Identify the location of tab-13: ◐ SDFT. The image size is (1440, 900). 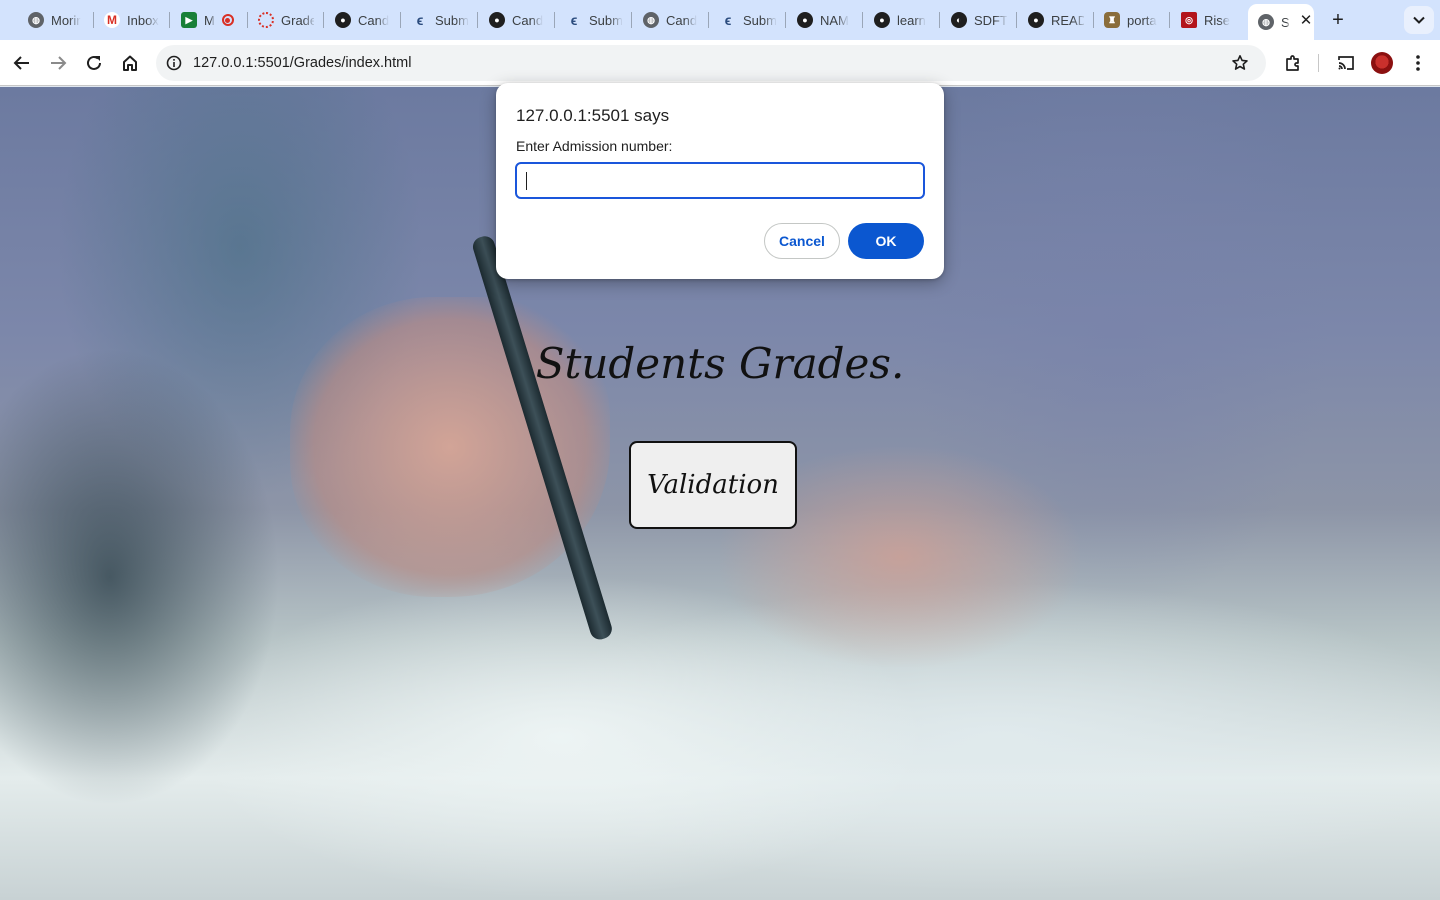
(979, 20).